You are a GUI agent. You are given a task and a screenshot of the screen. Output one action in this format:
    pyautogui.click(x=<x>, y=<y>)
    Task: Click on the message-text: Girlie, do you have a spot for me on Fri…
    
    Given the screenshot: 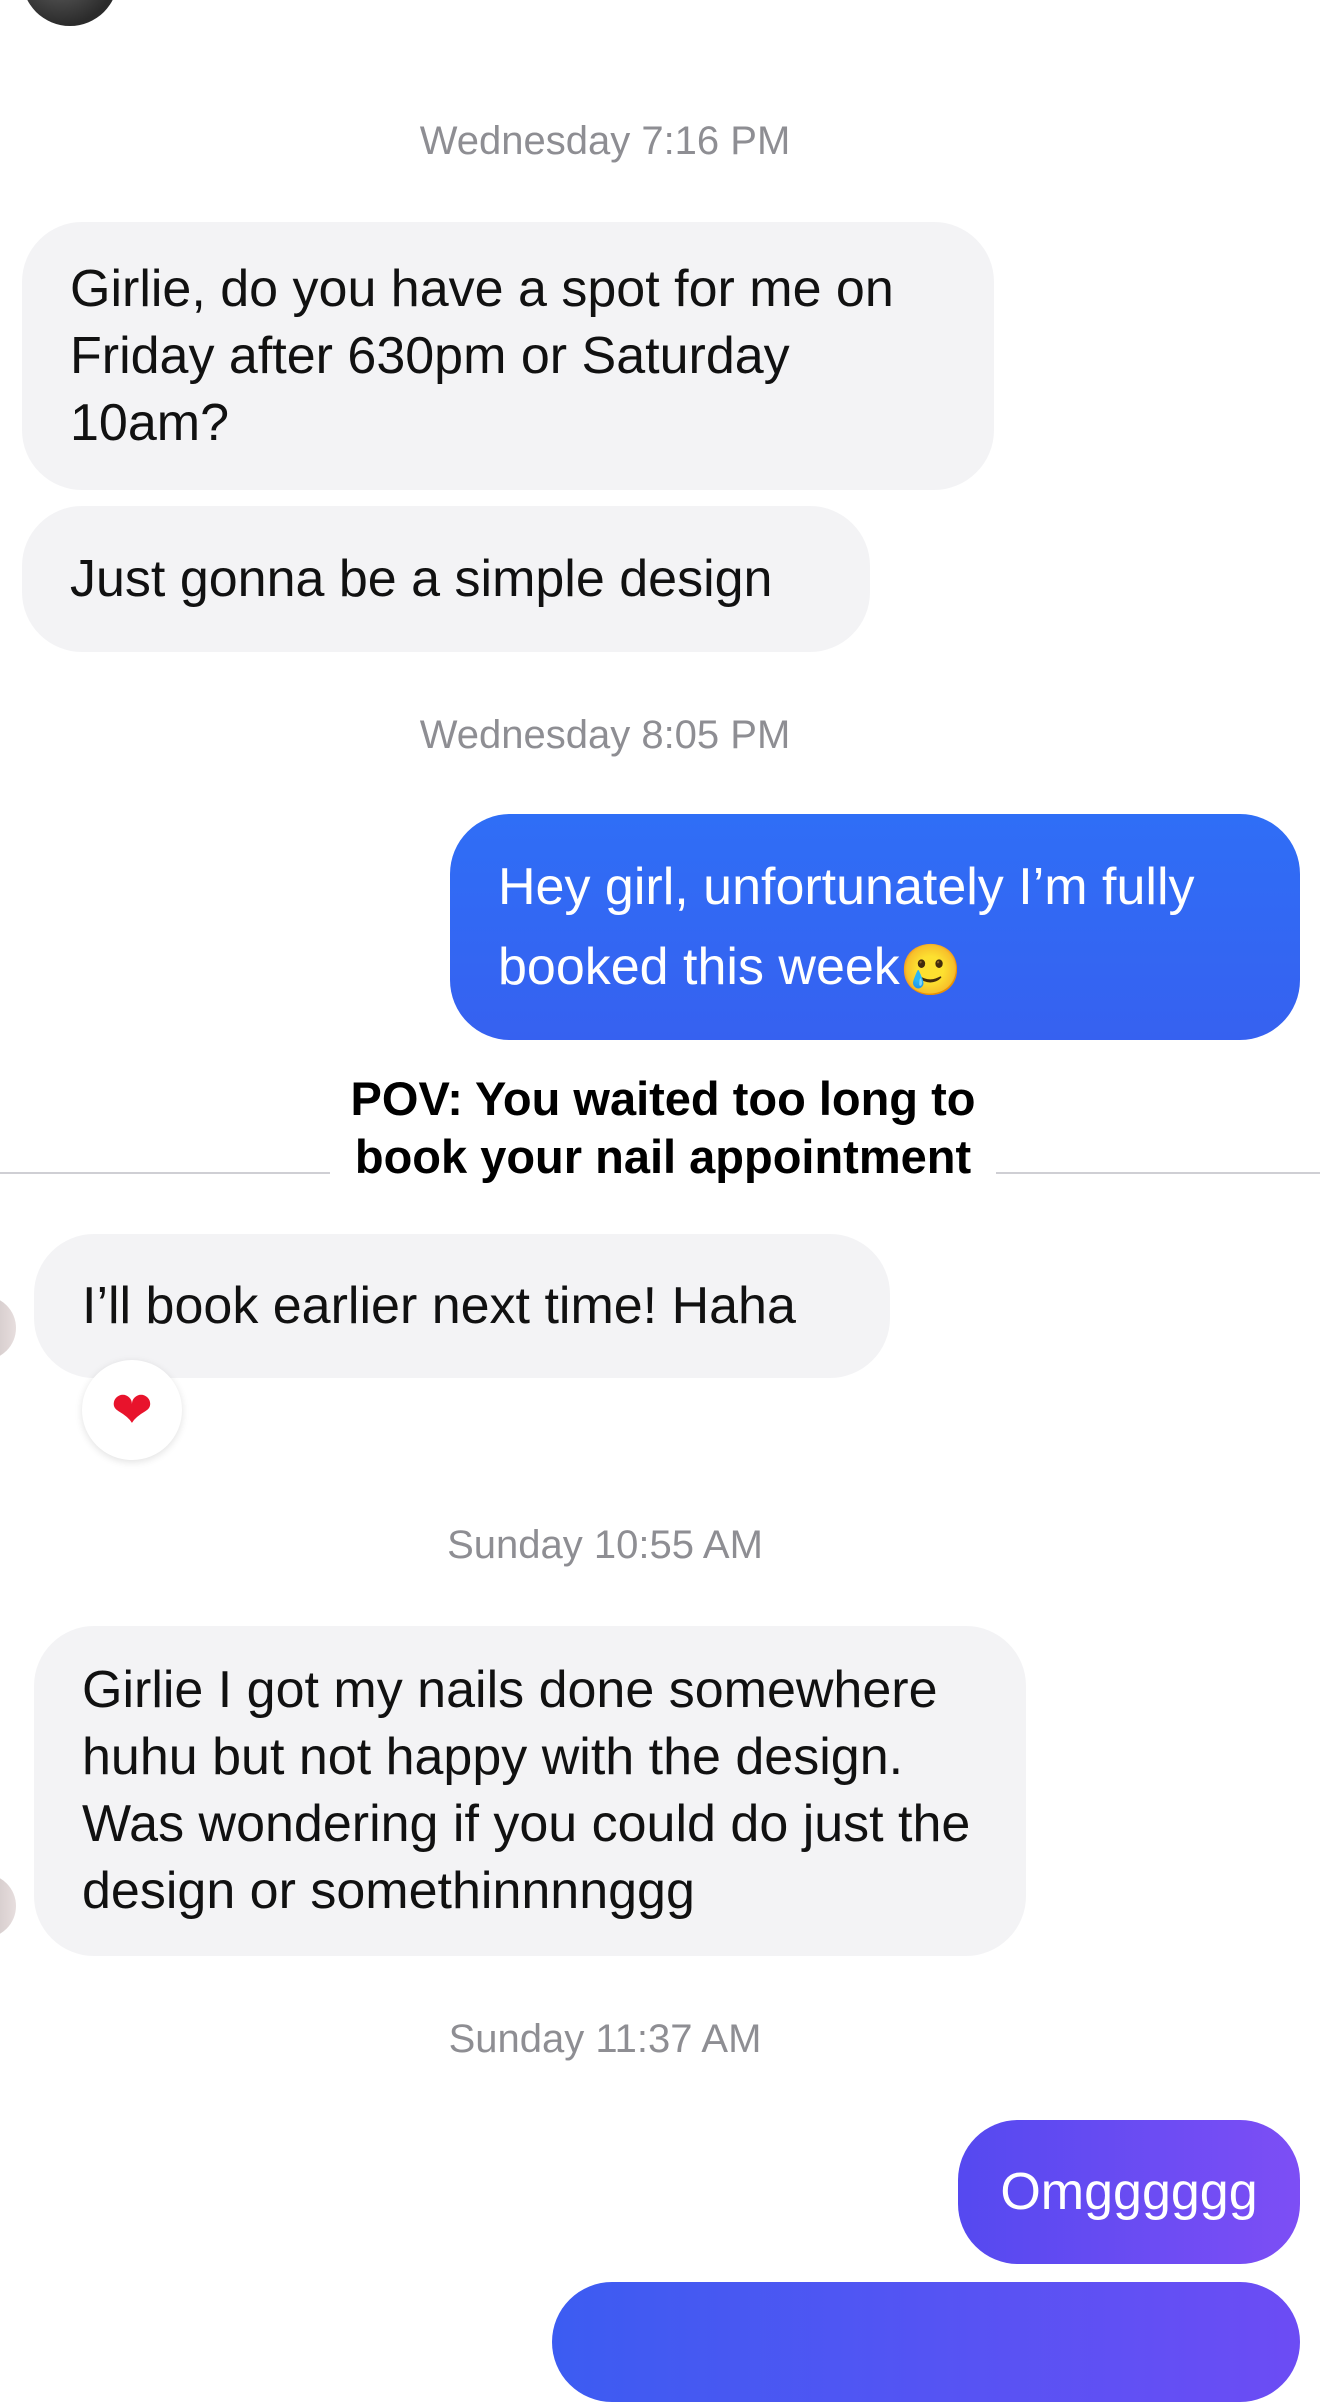 What is the action you would take?
    pyautogui.click(x=482, y=355)
    